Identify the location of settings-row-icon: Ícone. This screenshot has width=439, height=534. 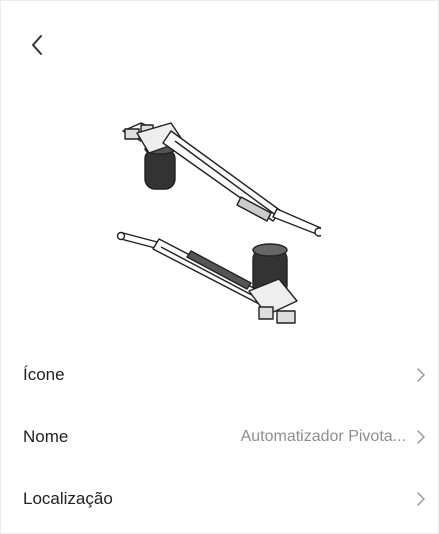
(219, 375).